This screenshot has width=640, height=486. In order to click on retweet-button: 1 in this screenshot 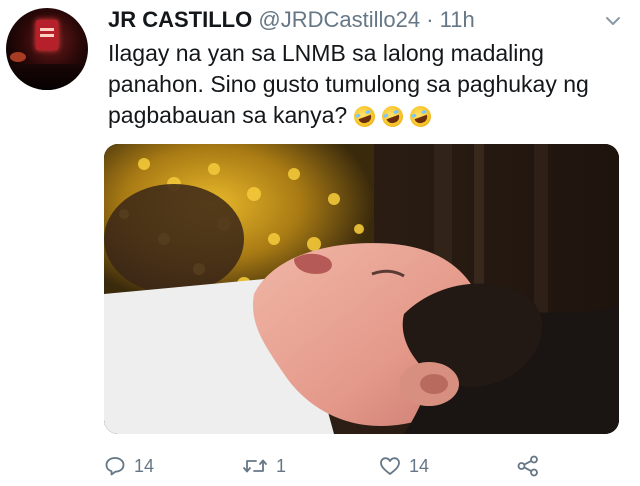, I will do `click(264, 466)`.